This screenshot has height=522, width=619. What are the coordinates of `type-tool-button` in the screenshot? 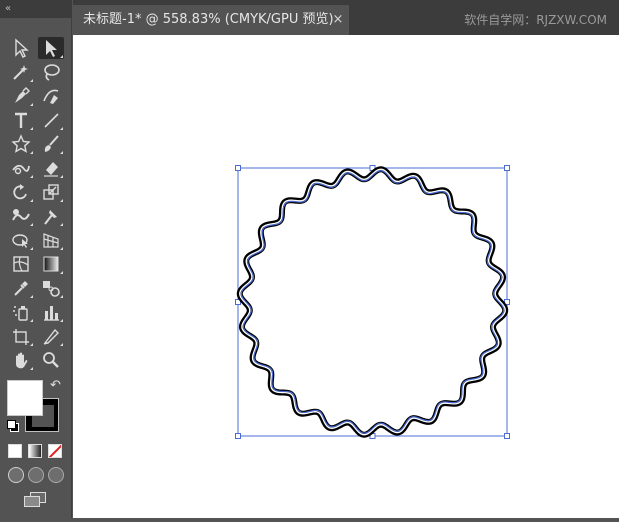 It's located at (21, 120).